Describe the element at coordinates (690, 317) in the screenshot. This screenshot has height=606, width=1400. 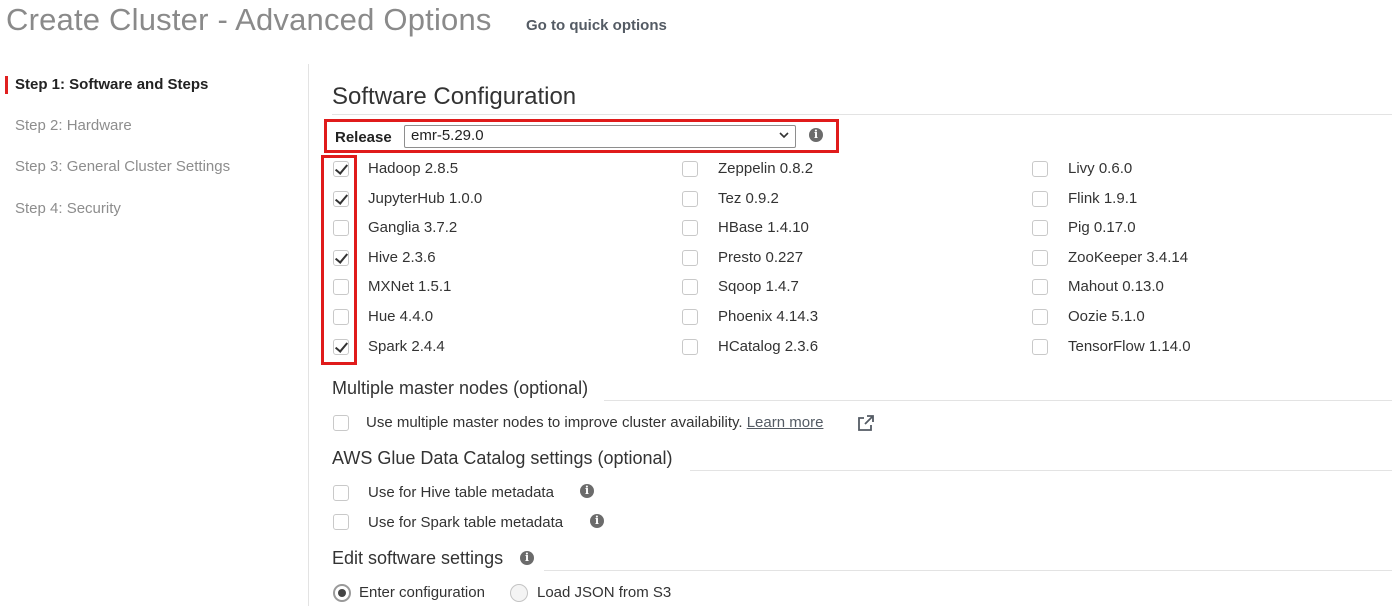
I see `phoenix-checkbox` at that location.